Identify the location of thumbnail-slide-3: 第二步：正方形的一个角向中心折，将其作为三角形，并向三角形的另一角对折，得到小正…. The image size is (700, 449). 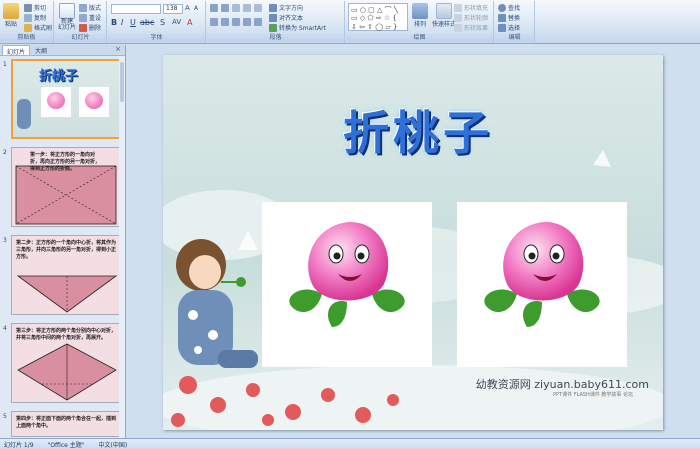
(66, 275).